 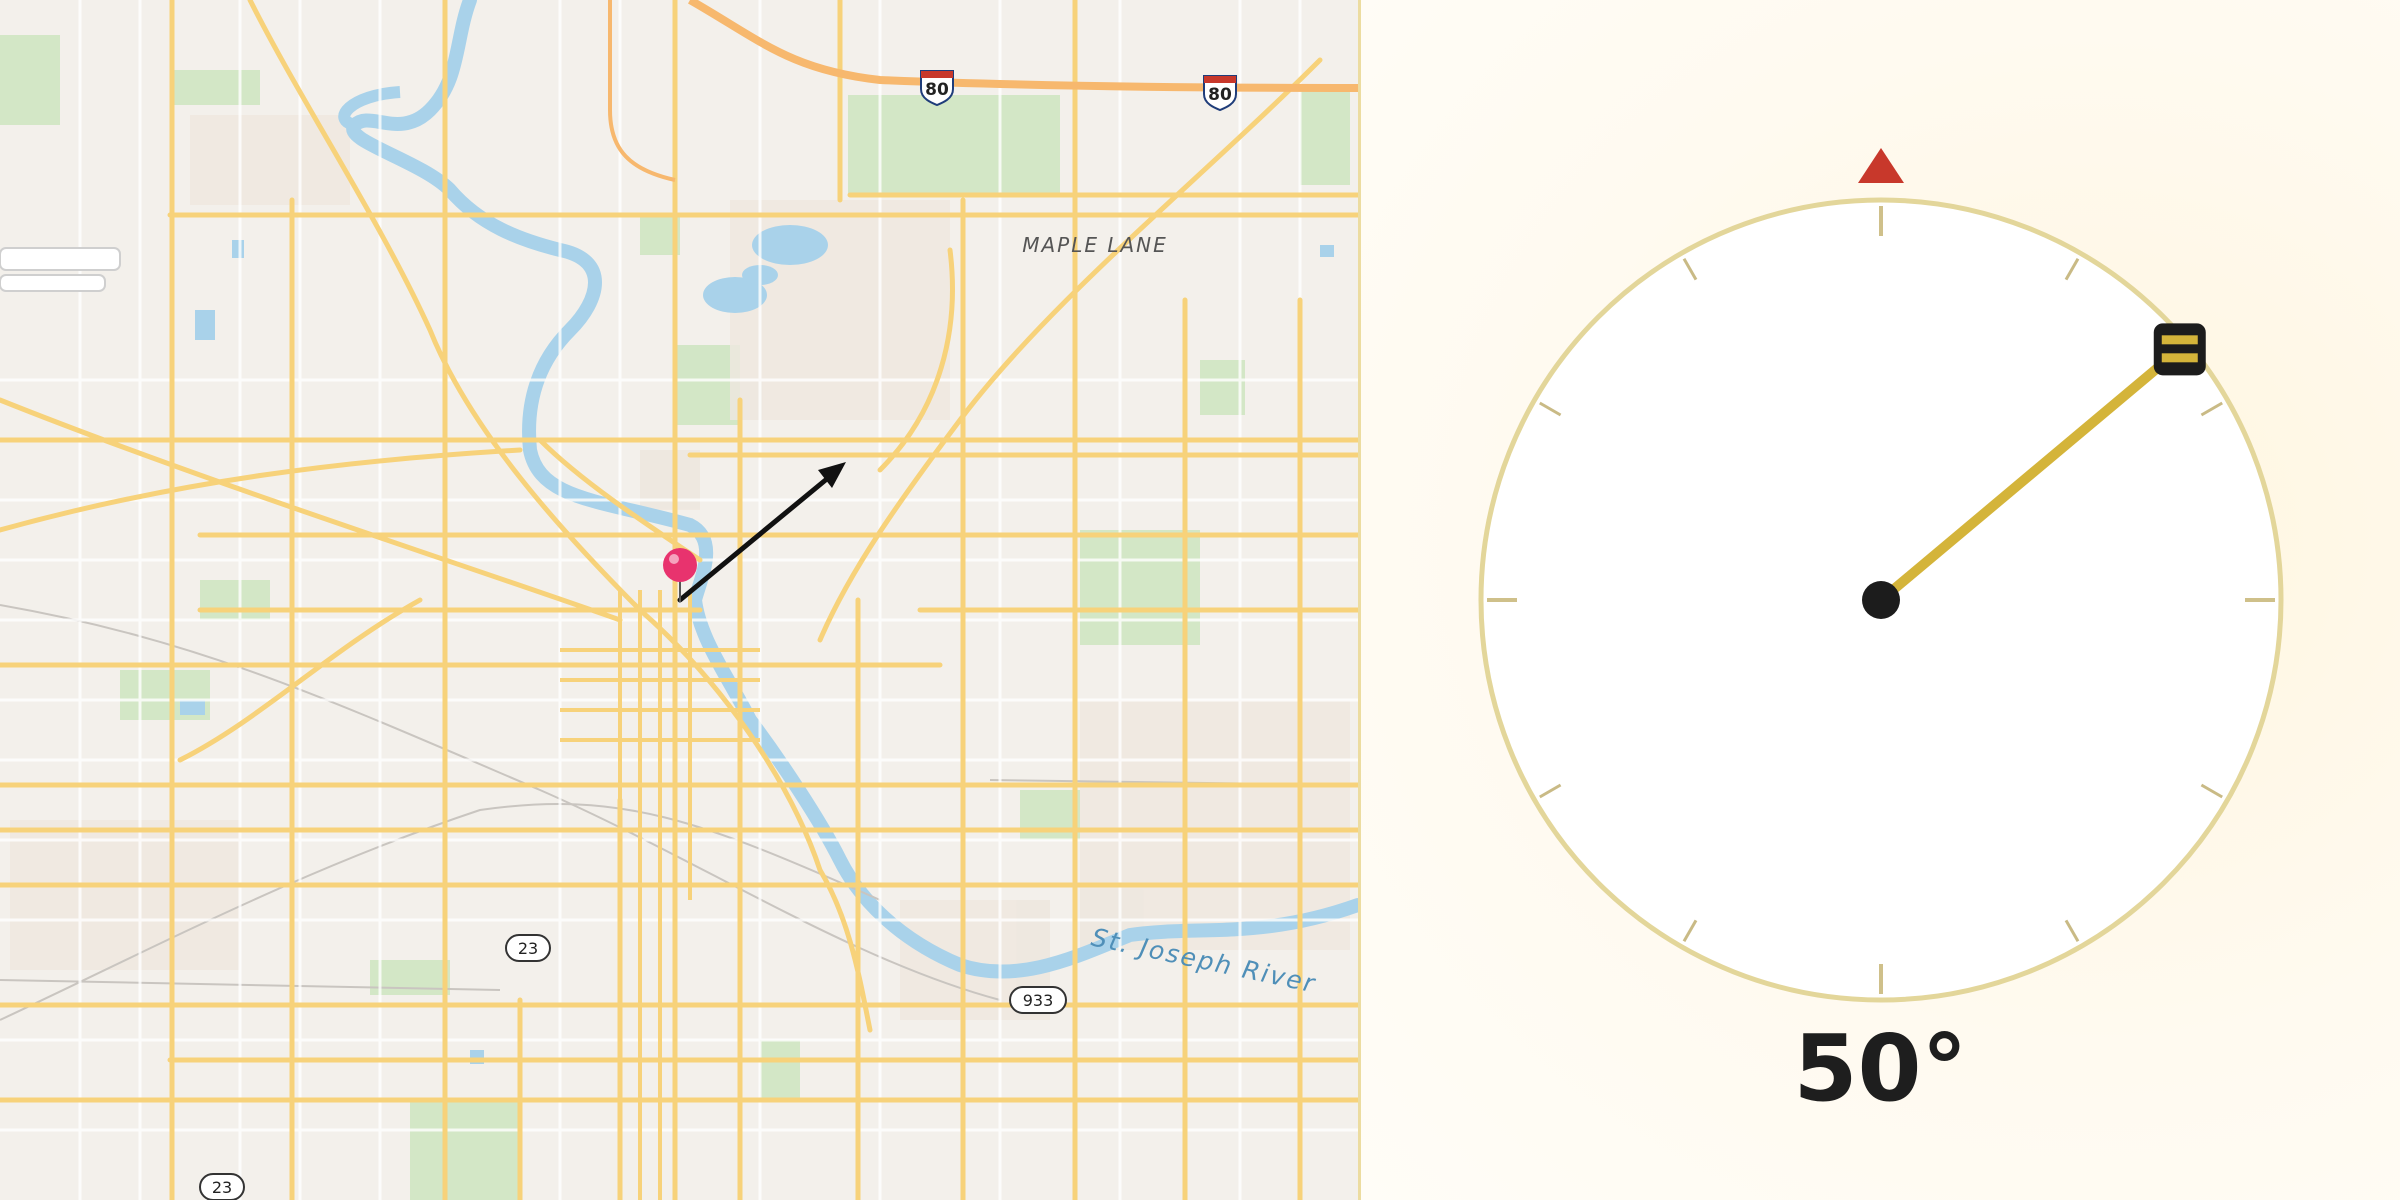 What do you see at coordinates (1095, 245) in the screenshot?
I see `place-label: MAPLE LANE` at bounding box center [1095, 245].